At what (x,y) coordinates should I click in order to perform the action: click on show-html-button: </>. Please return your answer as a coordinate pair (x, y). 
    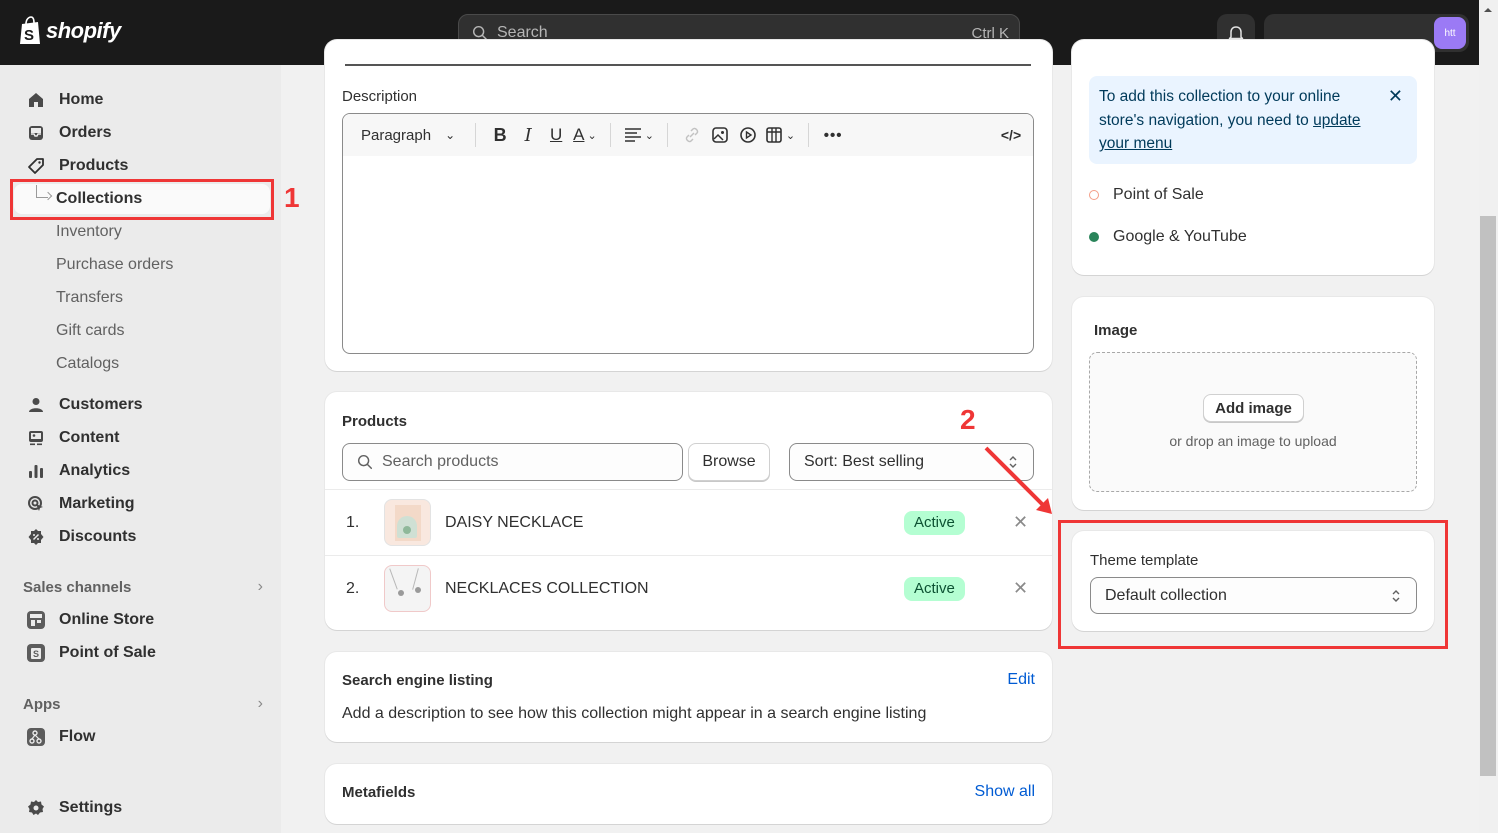
    Looking at the image, I should click on (1011, 135).